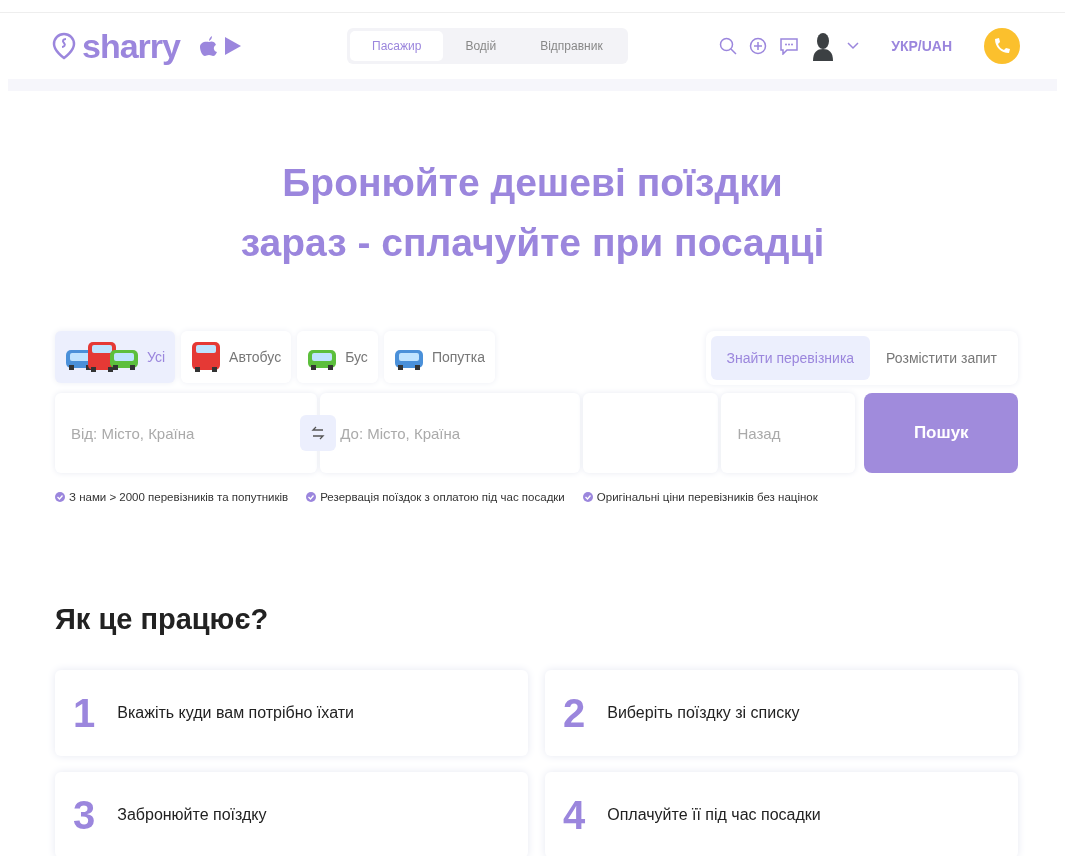 Image resolution: width=1065 pixels, height=856 pixels. What do you see at coordinates (186, 433) in the screenshot?
I see `from-field: Від: Місто, Країна` at bounding box center [186, 433].